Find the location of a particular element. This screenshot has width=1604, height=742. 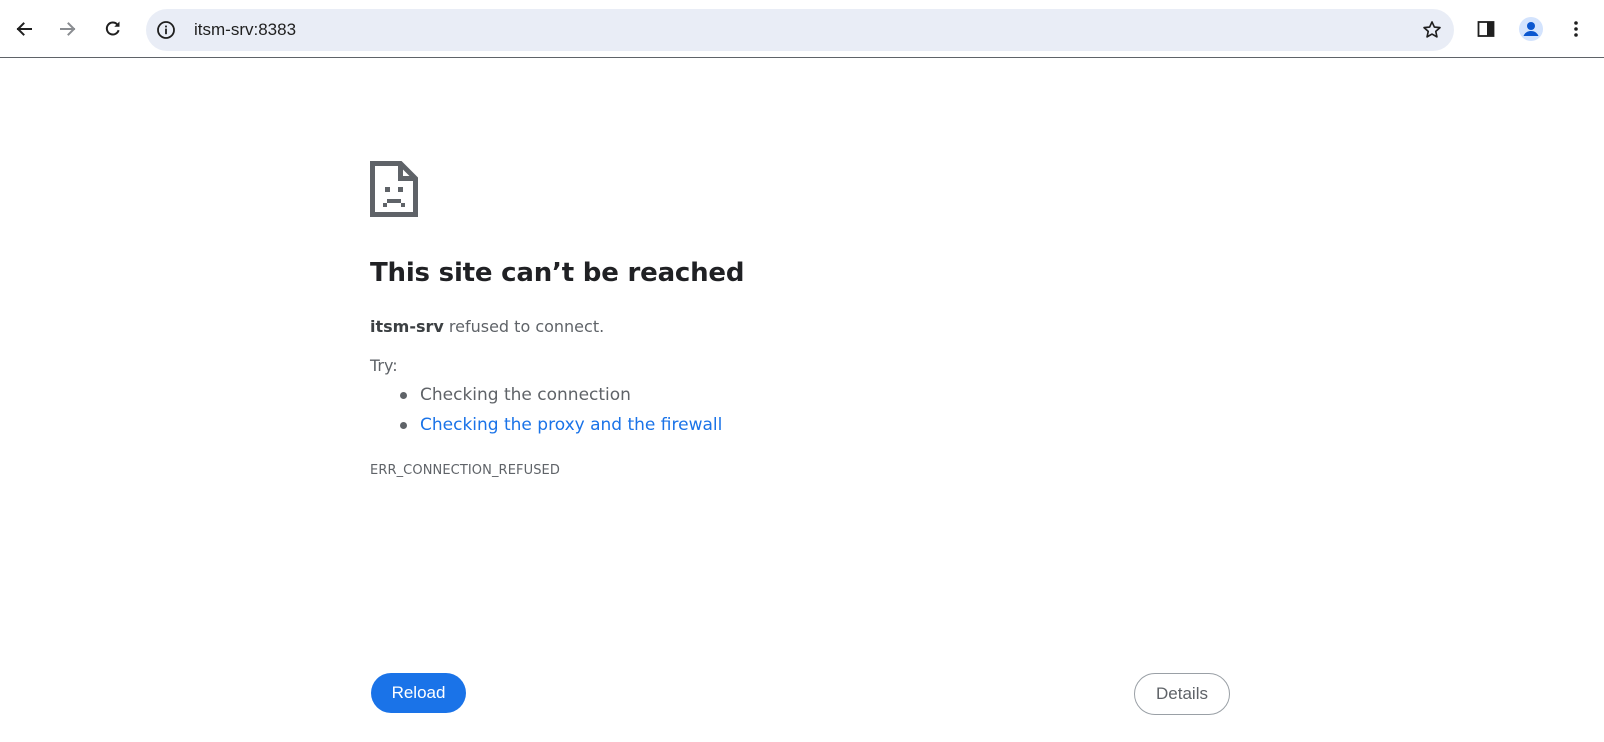

reload-button is located at coordinates (113, 29).